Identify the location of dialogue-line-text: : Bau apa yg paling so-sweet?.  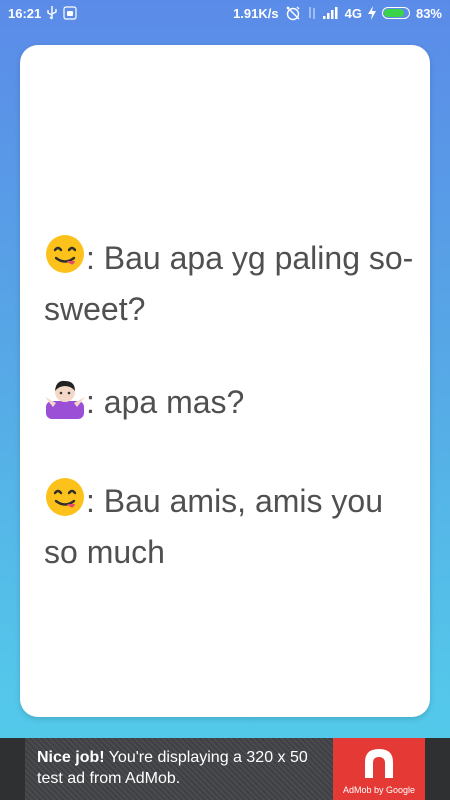
(229, 283).